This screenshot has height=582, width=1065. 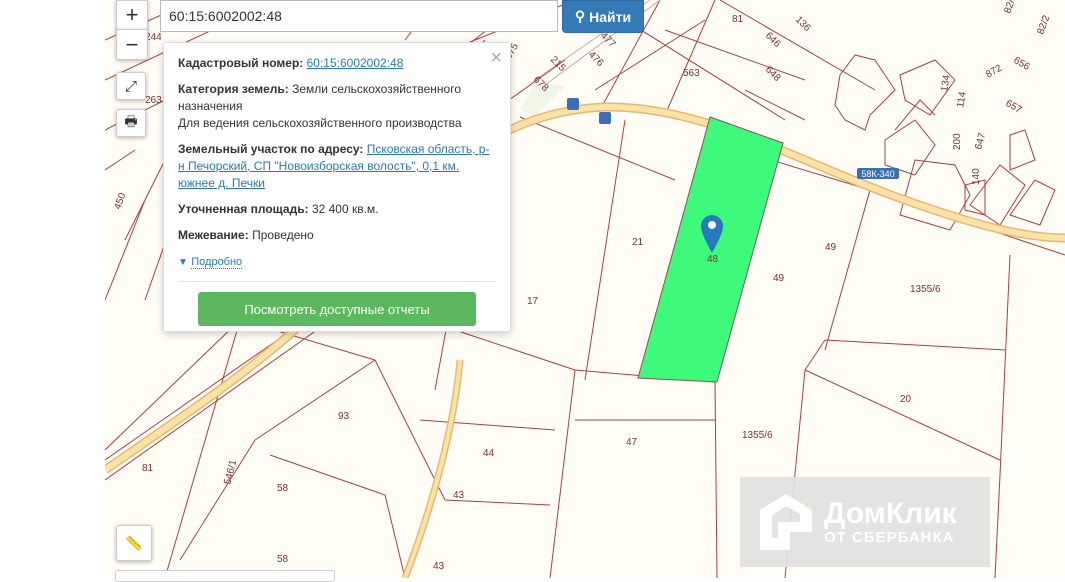 I want to click on svg-text: 114, so click(x=962, y=99).